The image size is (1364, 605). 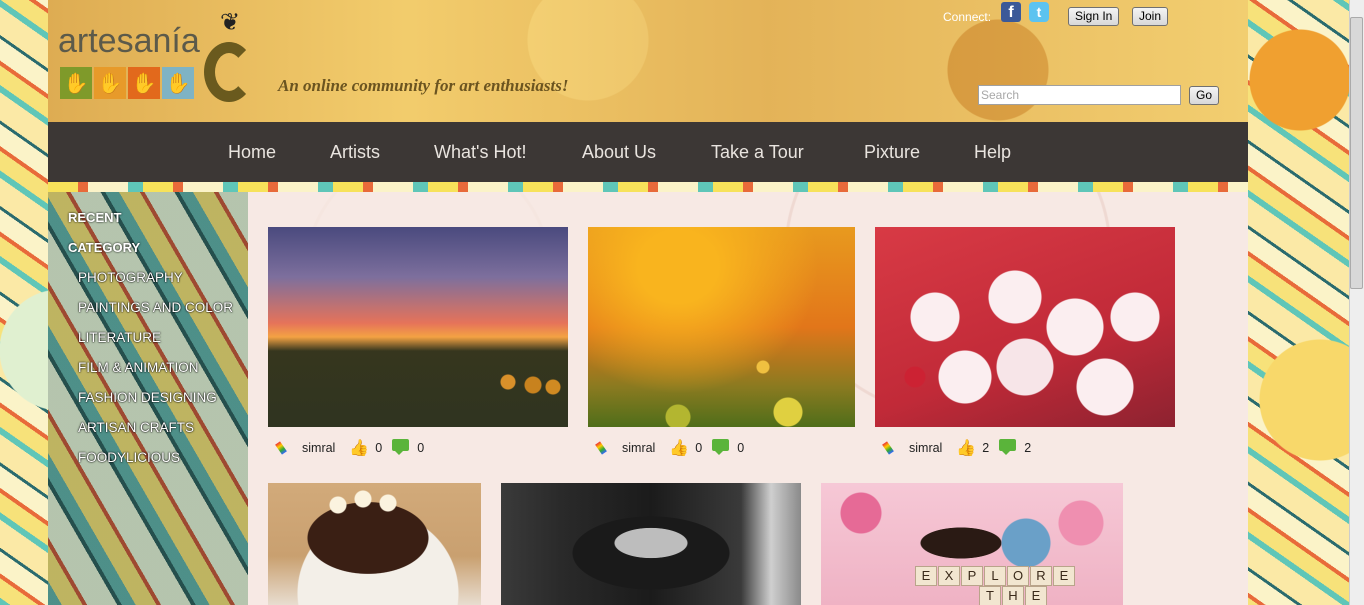 What do you see at coordinates (1204, 95) in the screenshot?
I see `search-go-button: Go` at bounding box center [1204, 95].